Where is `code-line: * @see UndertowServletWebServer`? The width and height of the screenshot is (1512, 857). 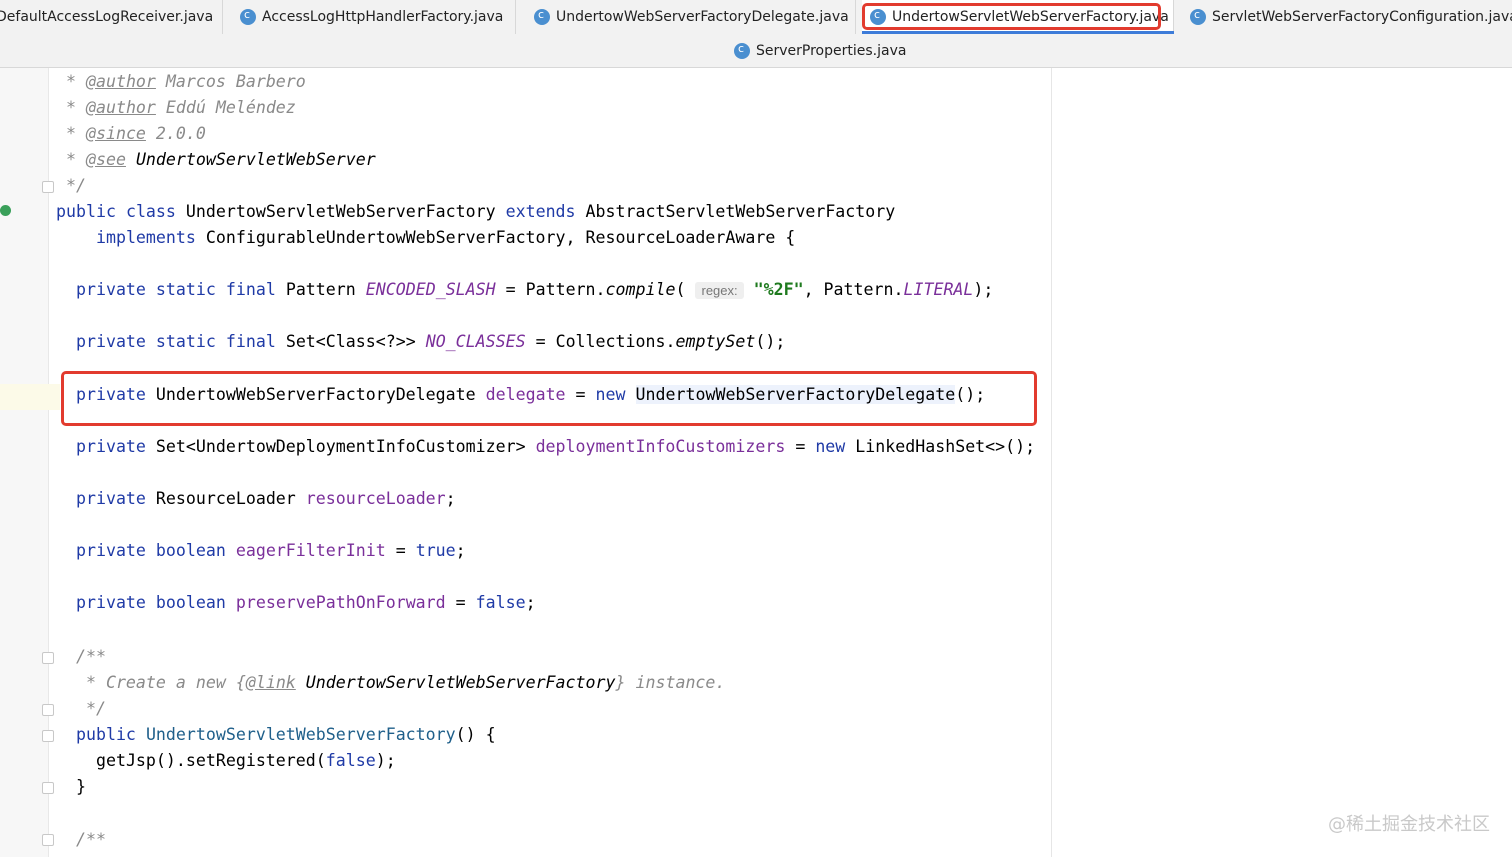
code-line: * @see UndertowServletWebServer is located at coordinates (216, 160).